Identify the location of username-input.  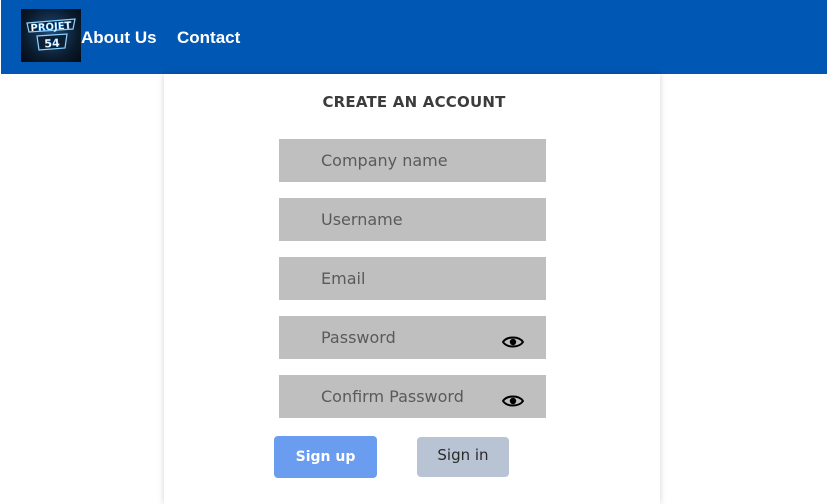
(412, 219).